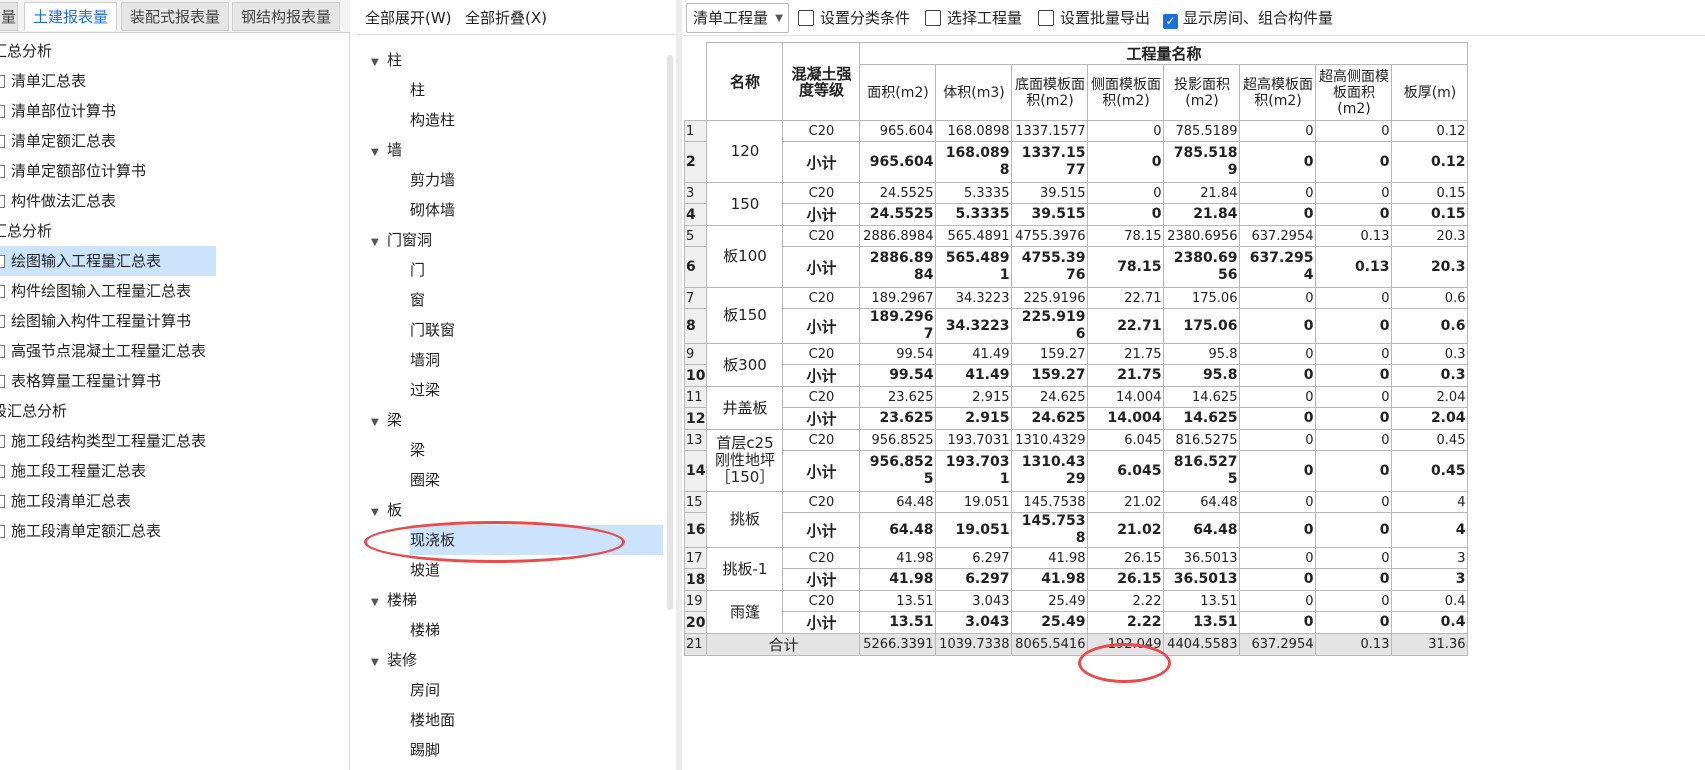  Describe the element at coordinates (394, 600) in the screenshot. I see `category-group: ▼ 楼梯` at that location.